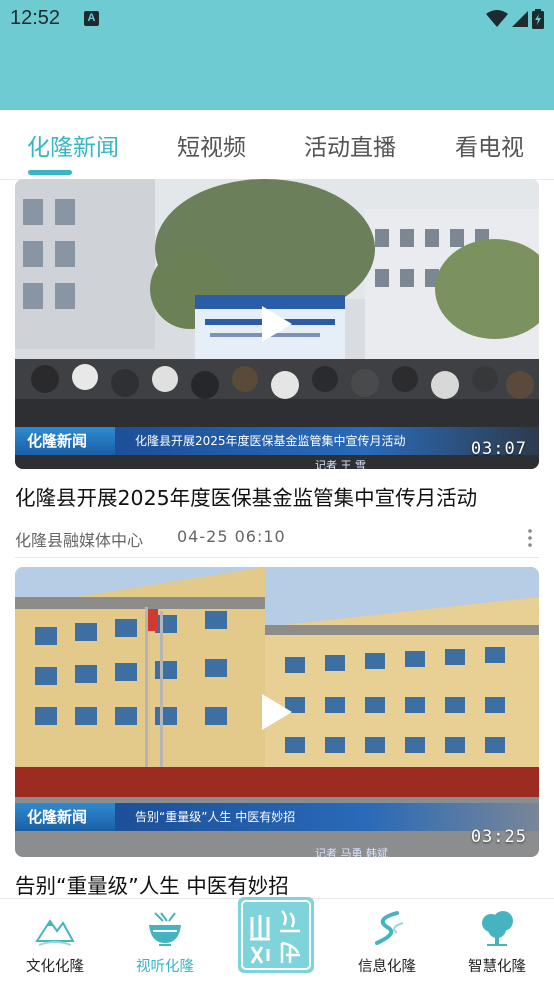  I want to click on article-time: 04-25 06:10, so click(231, 536).